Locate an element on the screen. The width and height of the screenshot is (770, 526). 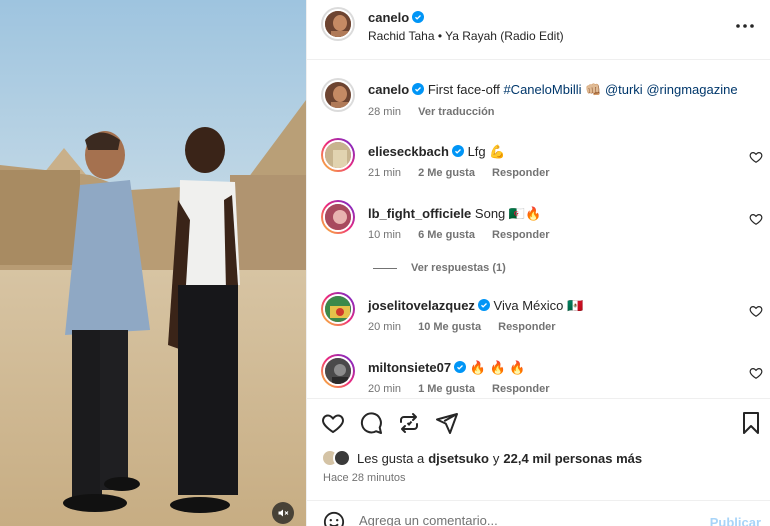
comment-line: elieseckbach Lfg 💪 is located at coordinates (436, 152).